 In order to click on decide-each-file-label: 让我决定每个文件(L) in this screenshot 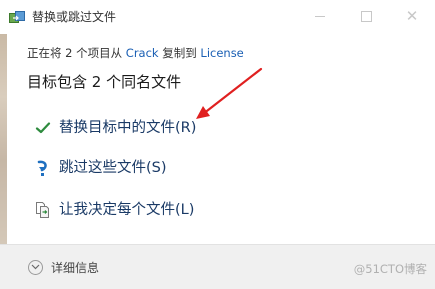, I will do `click(127, 210)`.